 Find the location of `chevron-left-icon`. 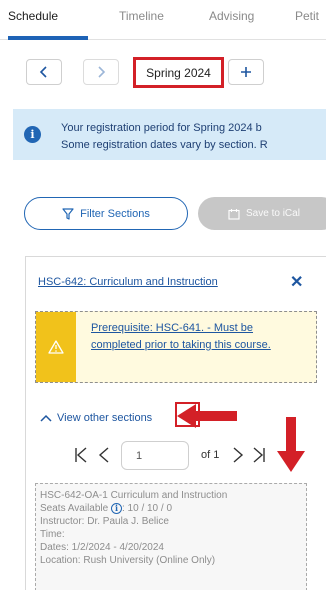

chevron-left-icon is located at coordinates (43, 72).